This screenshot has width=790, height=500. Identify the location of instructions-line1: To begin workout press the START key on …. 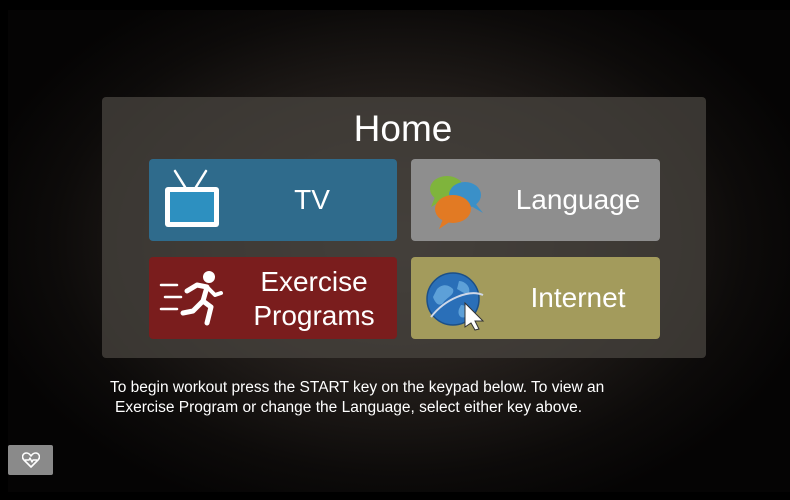
(357, 387).